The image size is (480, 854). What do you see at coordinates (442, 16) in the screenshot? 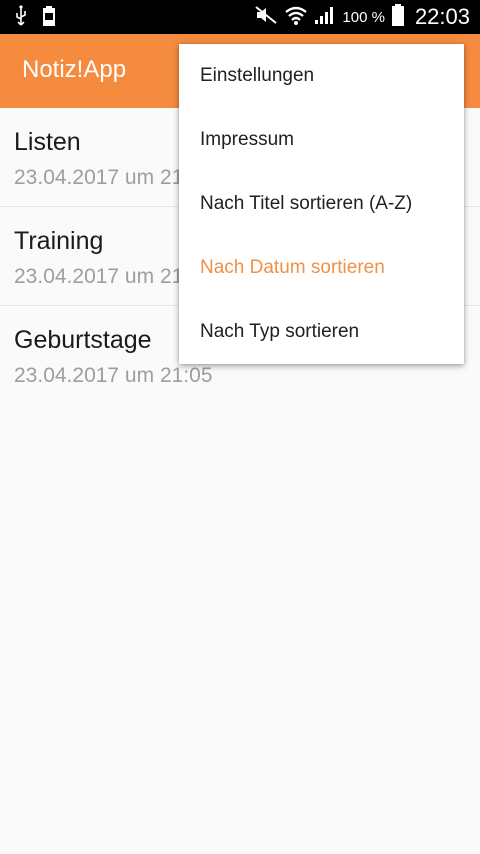
I see `status-clock: 22:03` at bounding box center [442, 16].